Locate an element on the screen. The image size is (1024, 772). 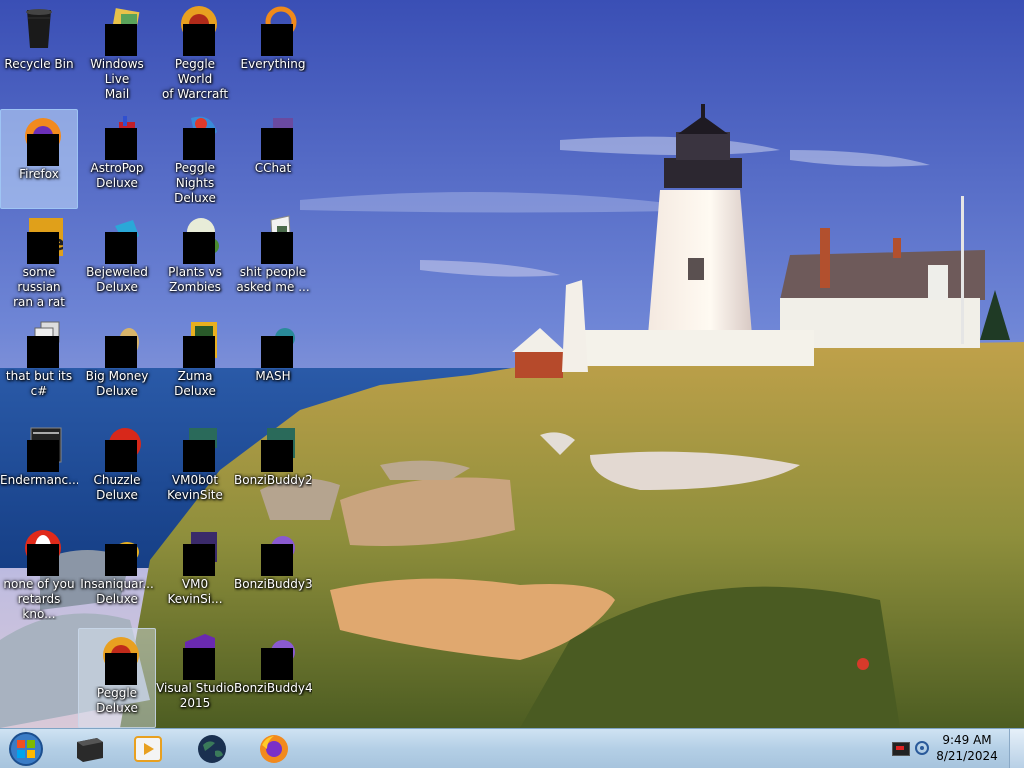
astropop-shortcut: AstroPop Deluxe is located at coordinates (117, 154).